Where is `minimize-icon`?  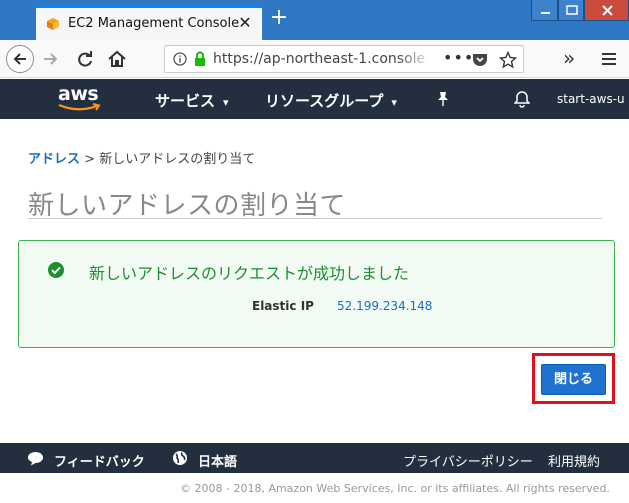 minimize-icon is located at coordinates (545, 13).